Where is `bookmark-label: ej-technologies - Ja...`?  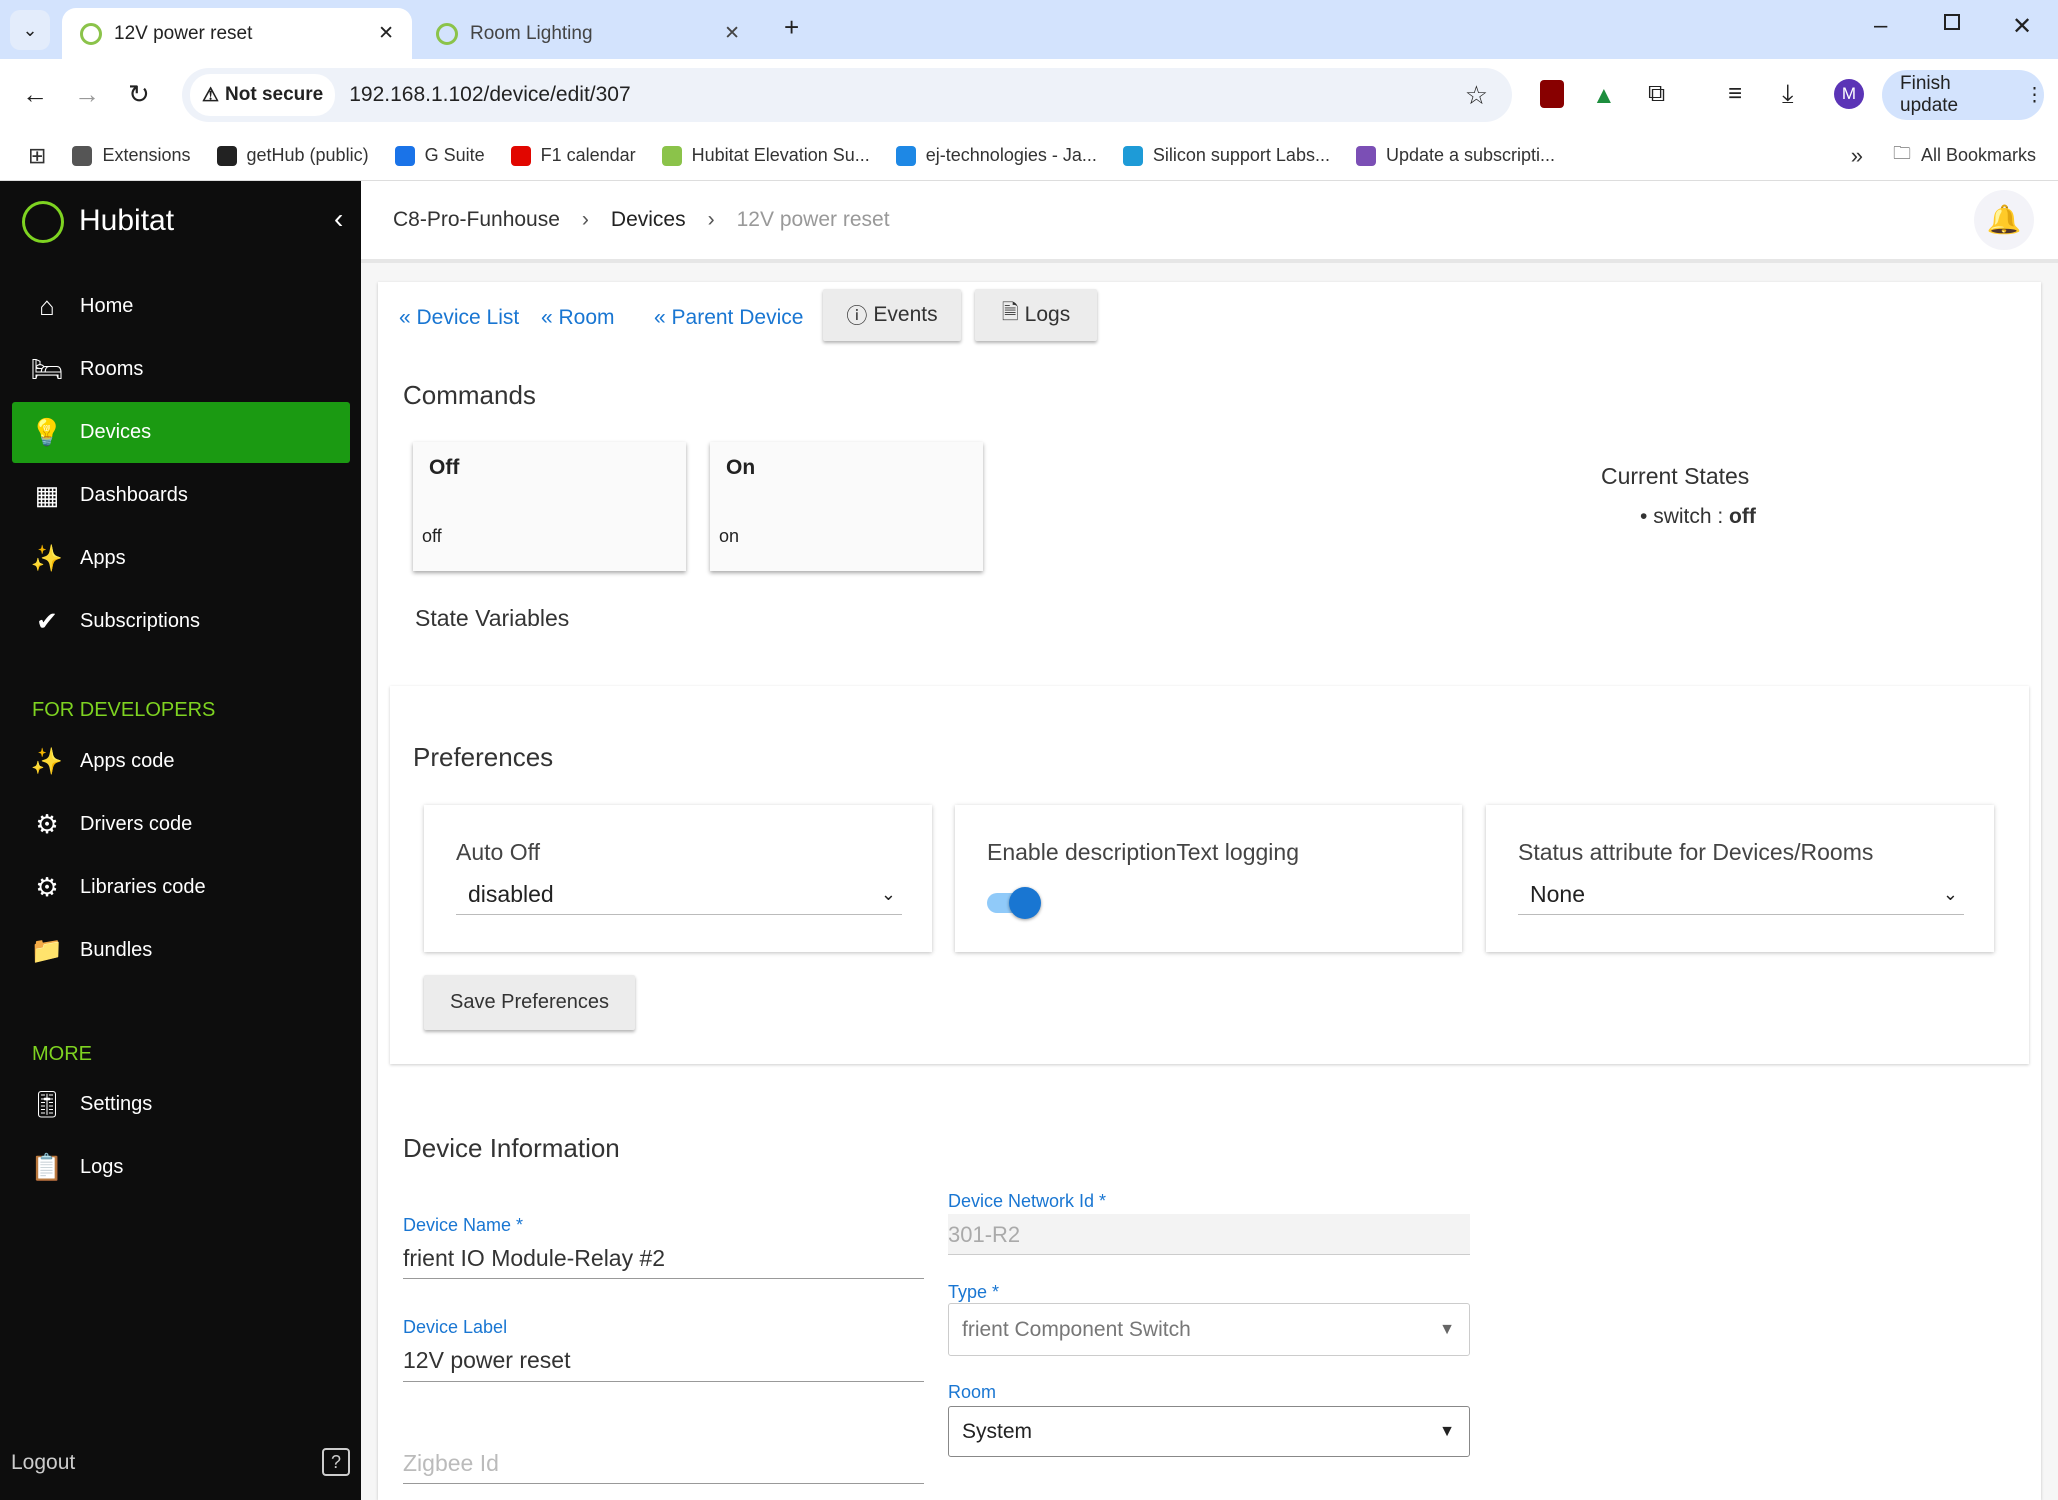 bookmark-label: ej-technologies - Ja... is located at coordinates (1011, 155).